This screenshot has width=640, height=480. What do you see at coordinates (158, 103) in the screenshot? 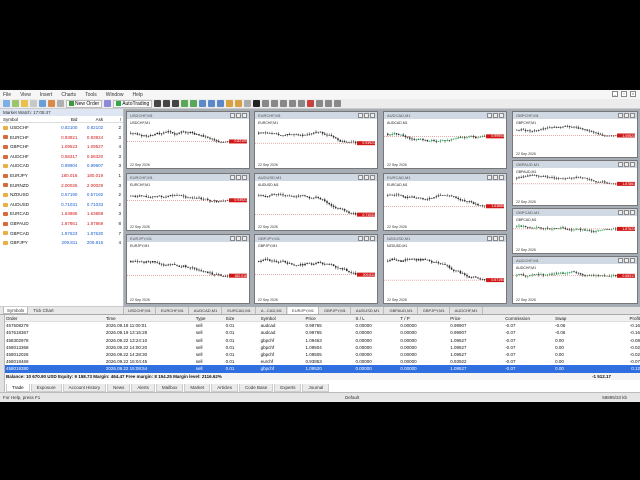
I see `bar-chart-icon` at bounding box center [158, 103].